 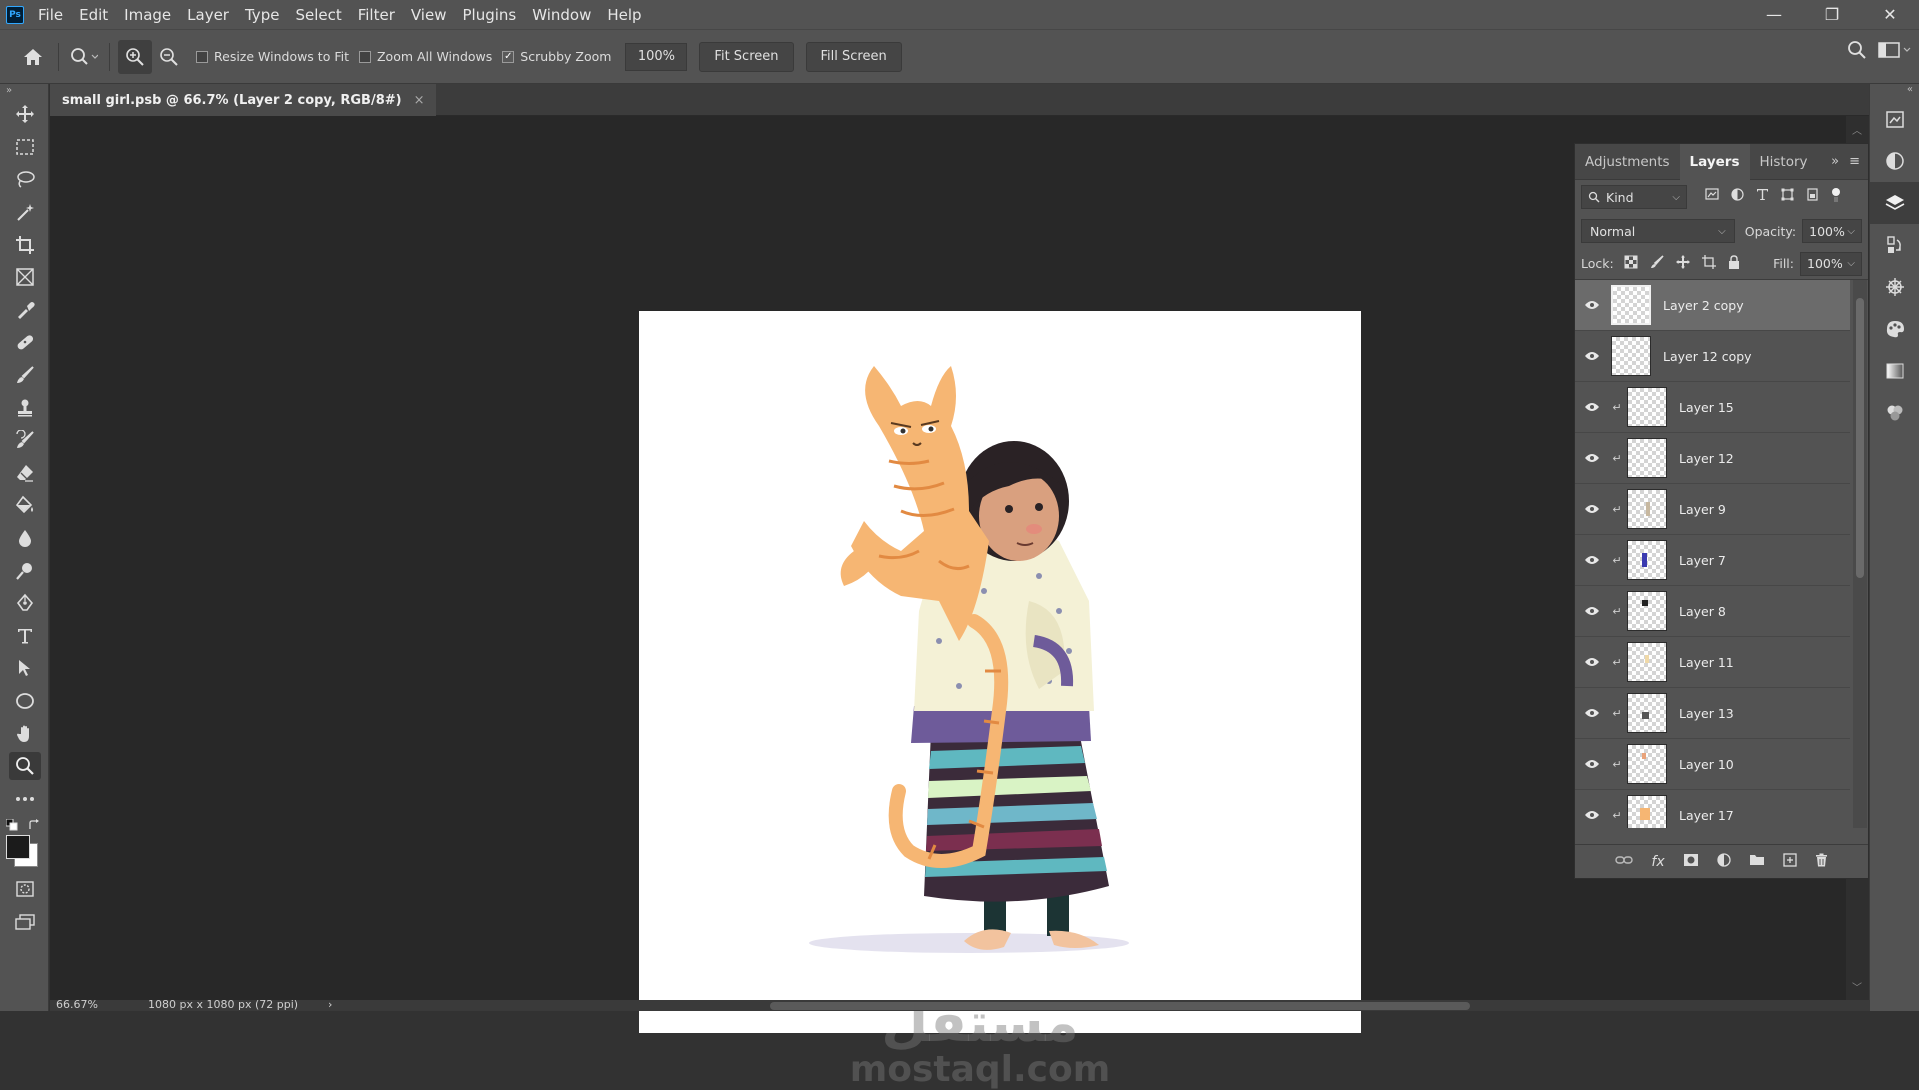 What do you see at coordinates (208, 15) in the screenshot?
I see `menu-layer: Layer` at bounding box center [208, 15].